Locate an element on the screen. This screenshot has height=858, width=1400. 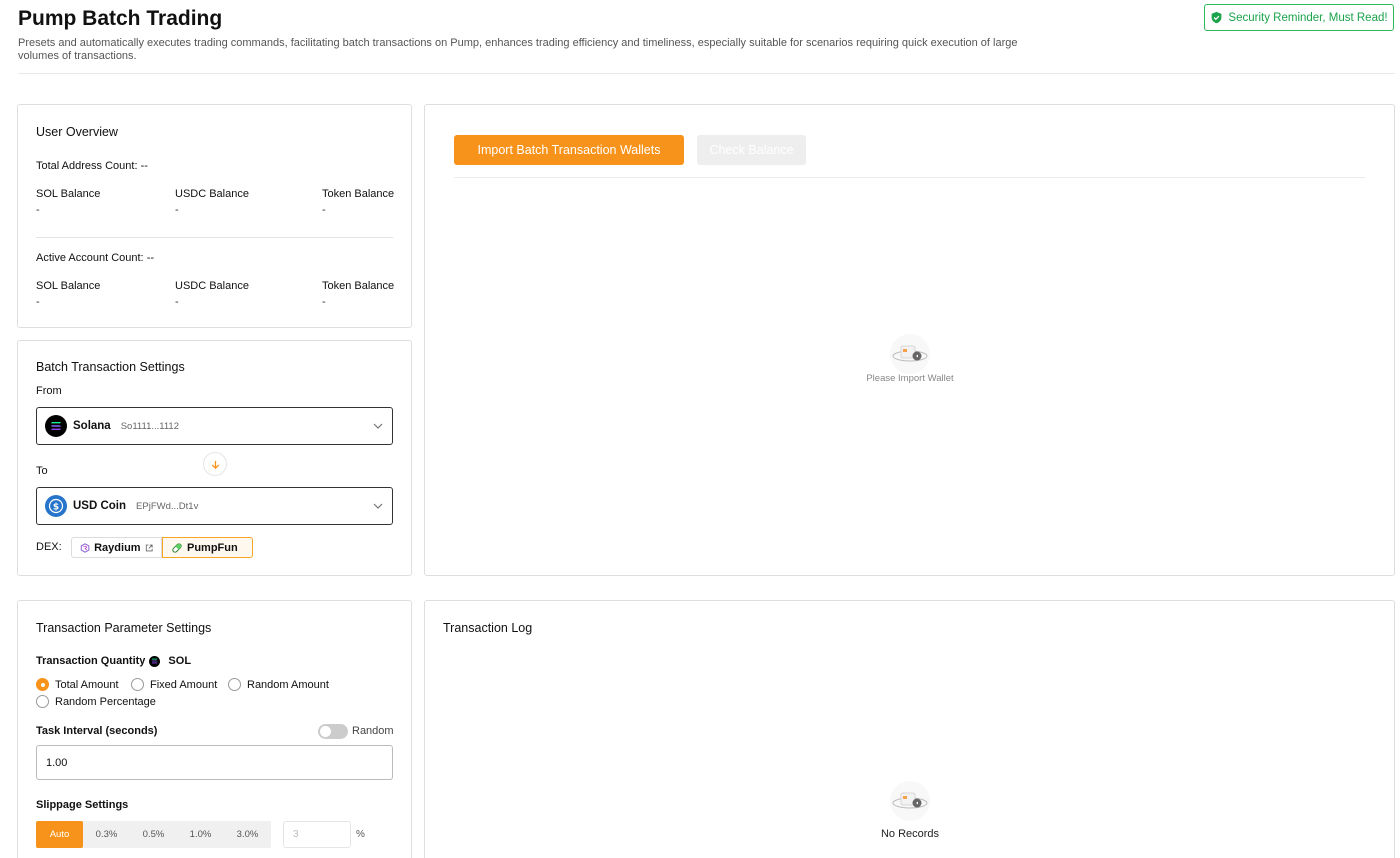
total-usdc-balance-label: USDC Balance is located at coordinates (212, 194).